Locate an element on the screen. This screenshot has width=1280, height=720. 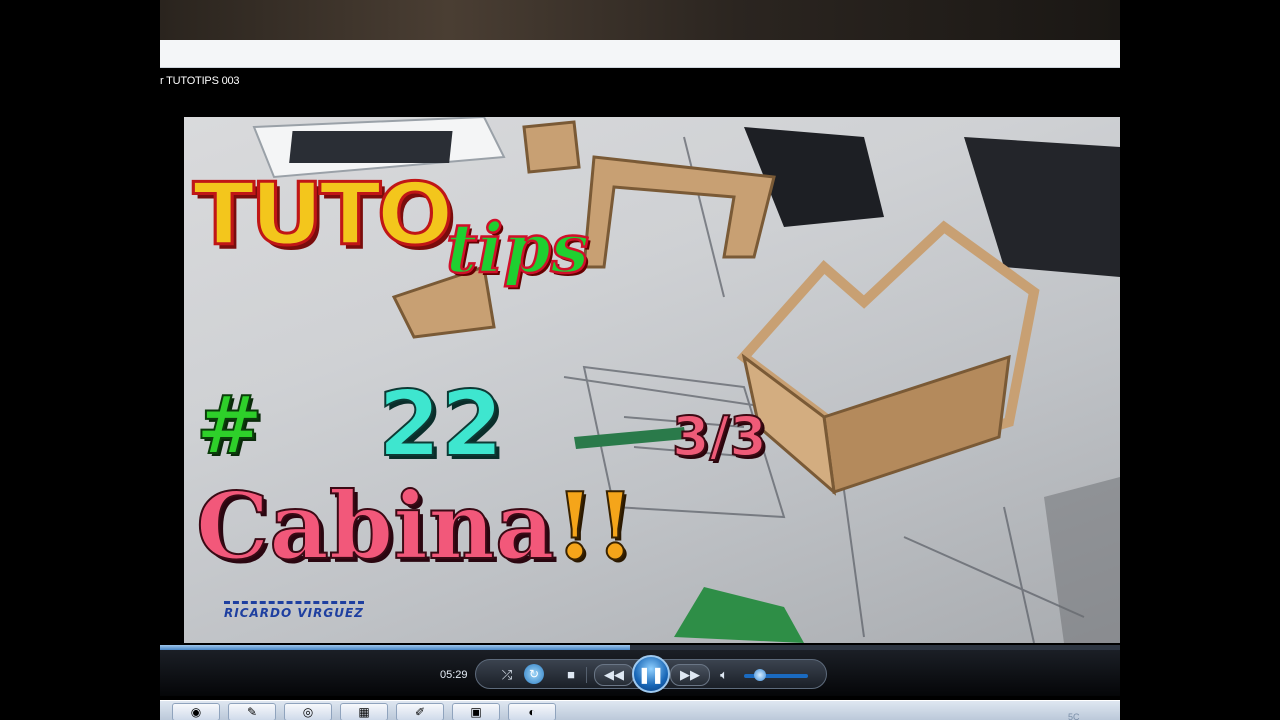
photos-icon: ▣ is located at coordinates (476, 711).